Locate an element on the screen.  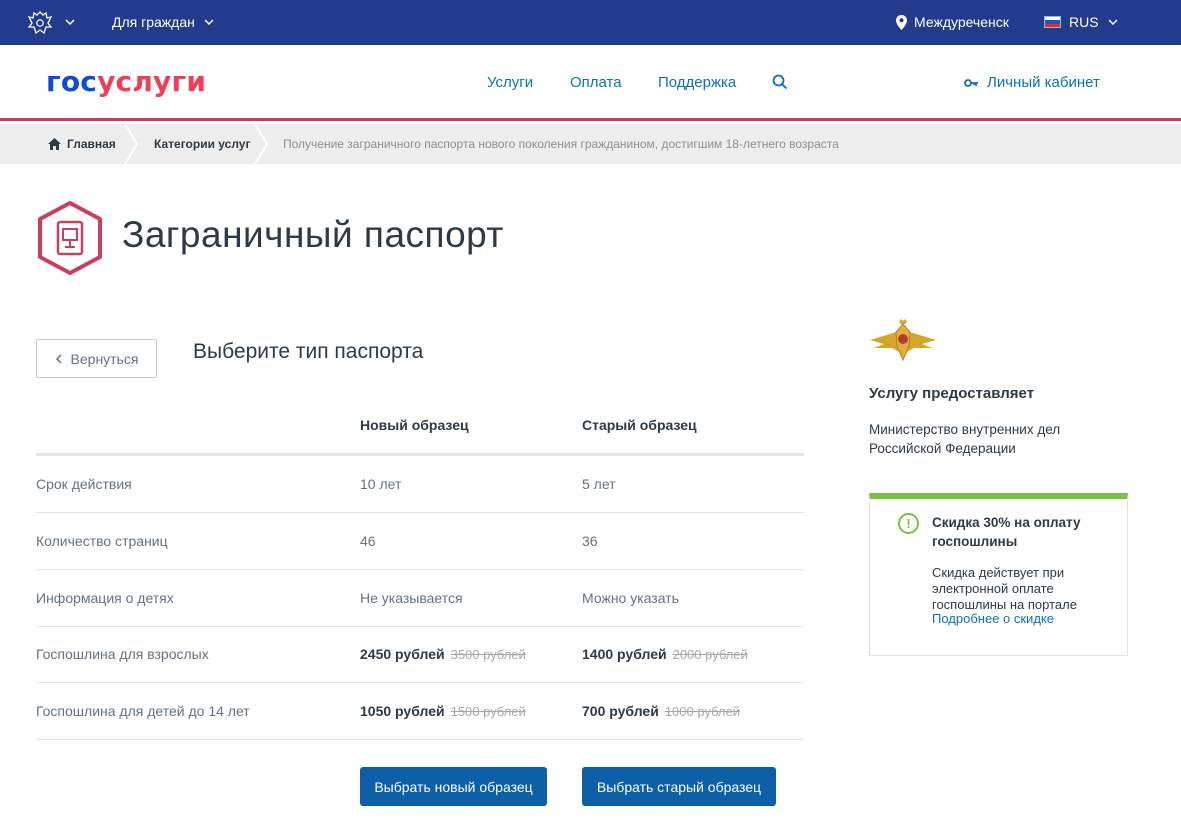
old-value: 36 is located at coordinates (590, 541).